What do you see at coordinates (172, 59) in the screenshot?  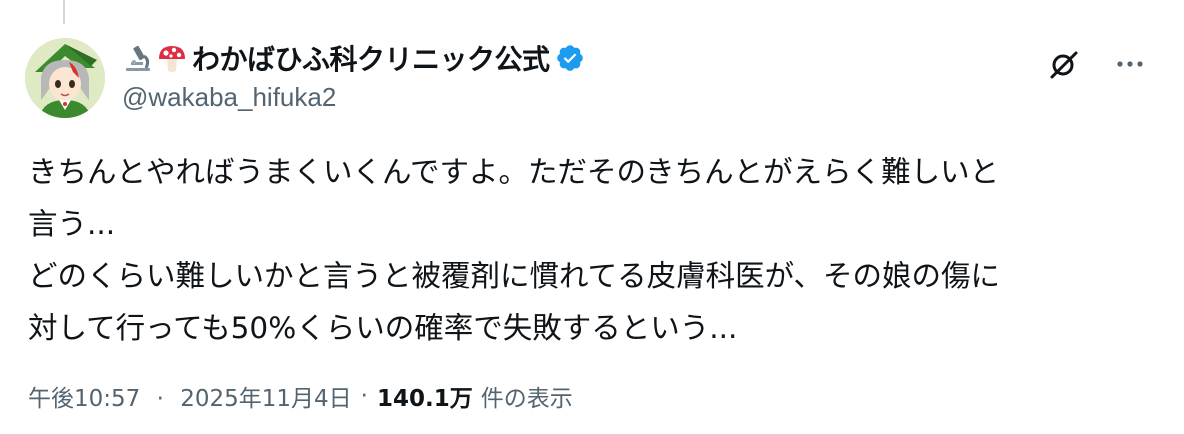 I see `mushroom-icon` at bounding box center [172, 59].